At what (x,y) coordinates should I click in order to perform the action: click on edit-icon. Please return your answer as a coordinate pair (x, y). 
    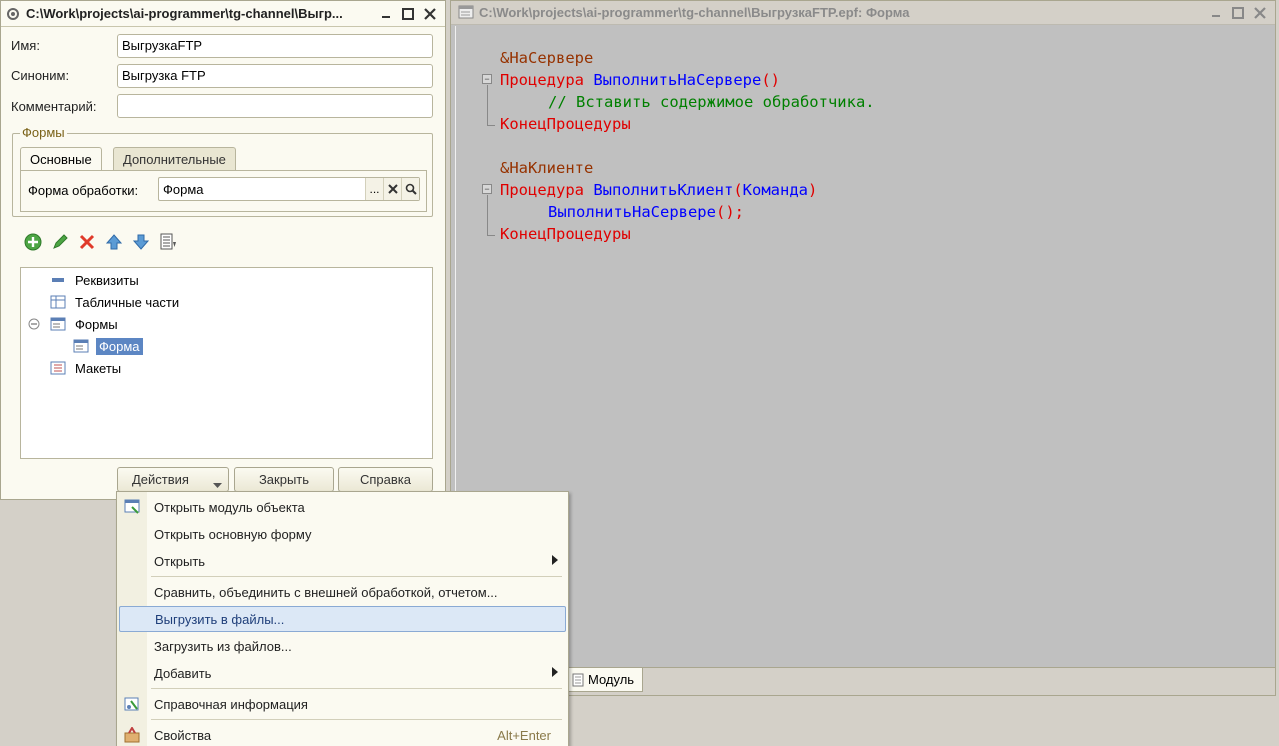
    Looking at the image, I should click on (60, 242).